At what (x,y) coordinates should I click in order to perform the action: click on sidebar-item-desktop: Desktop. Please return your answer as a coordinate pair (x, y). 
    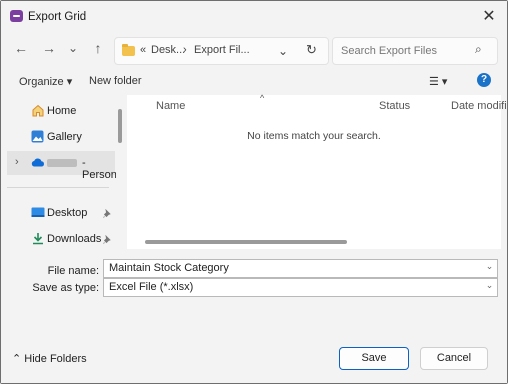
    Looking at the image, I should click on (61, 213).